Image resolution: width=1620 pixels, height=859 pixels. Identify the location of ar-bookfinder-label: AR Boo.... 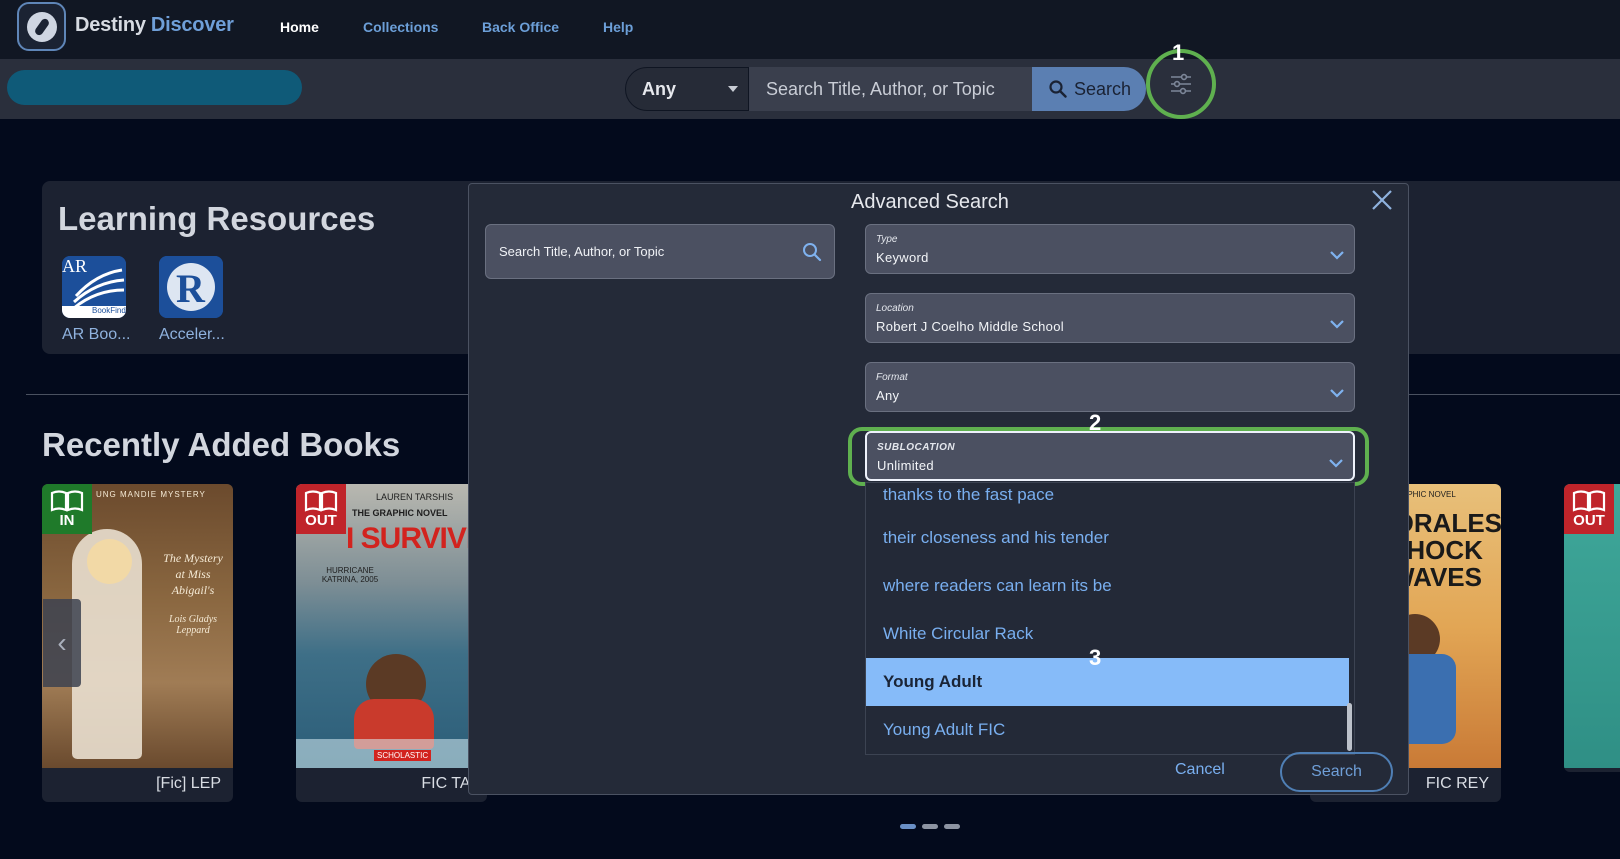
(96, 335).